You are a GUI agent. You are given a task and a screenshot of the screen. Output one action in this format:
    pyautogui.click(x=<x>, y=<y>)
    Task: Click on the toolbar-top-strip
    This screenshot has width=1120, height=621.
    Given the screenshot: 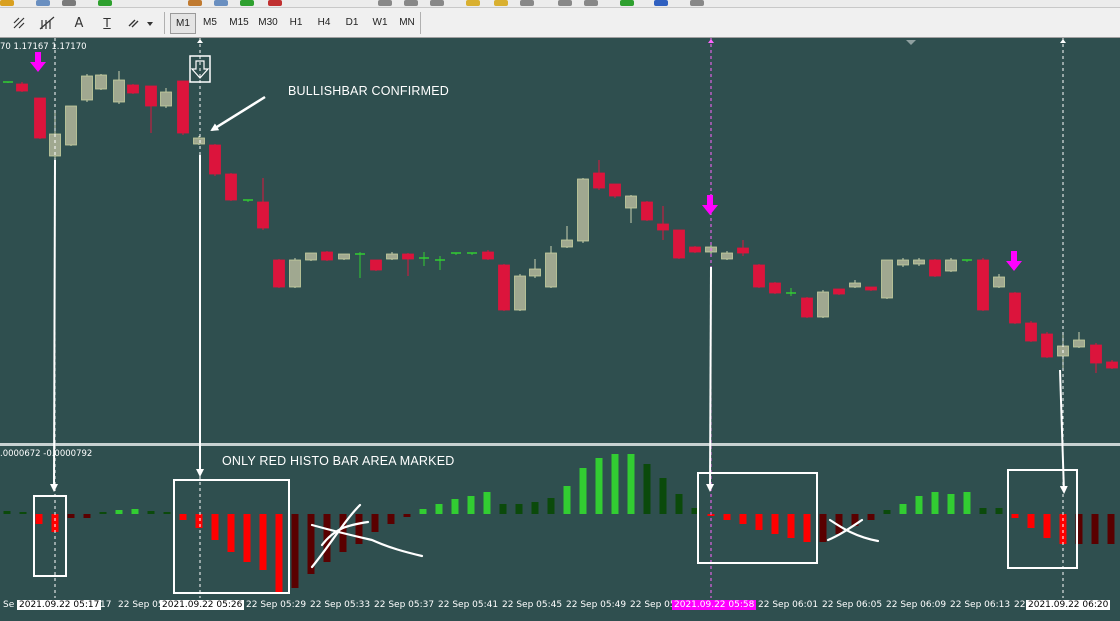 What is the action you would take?
    pyautogui.click(x=560, y=4)
    